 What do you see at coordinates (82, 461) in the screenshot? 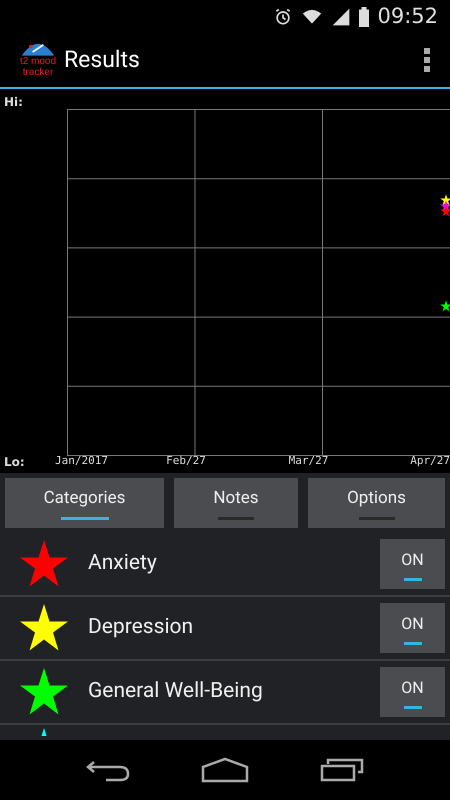
I see `axis-label: Jan/2017` at bounding box center [82, 461].